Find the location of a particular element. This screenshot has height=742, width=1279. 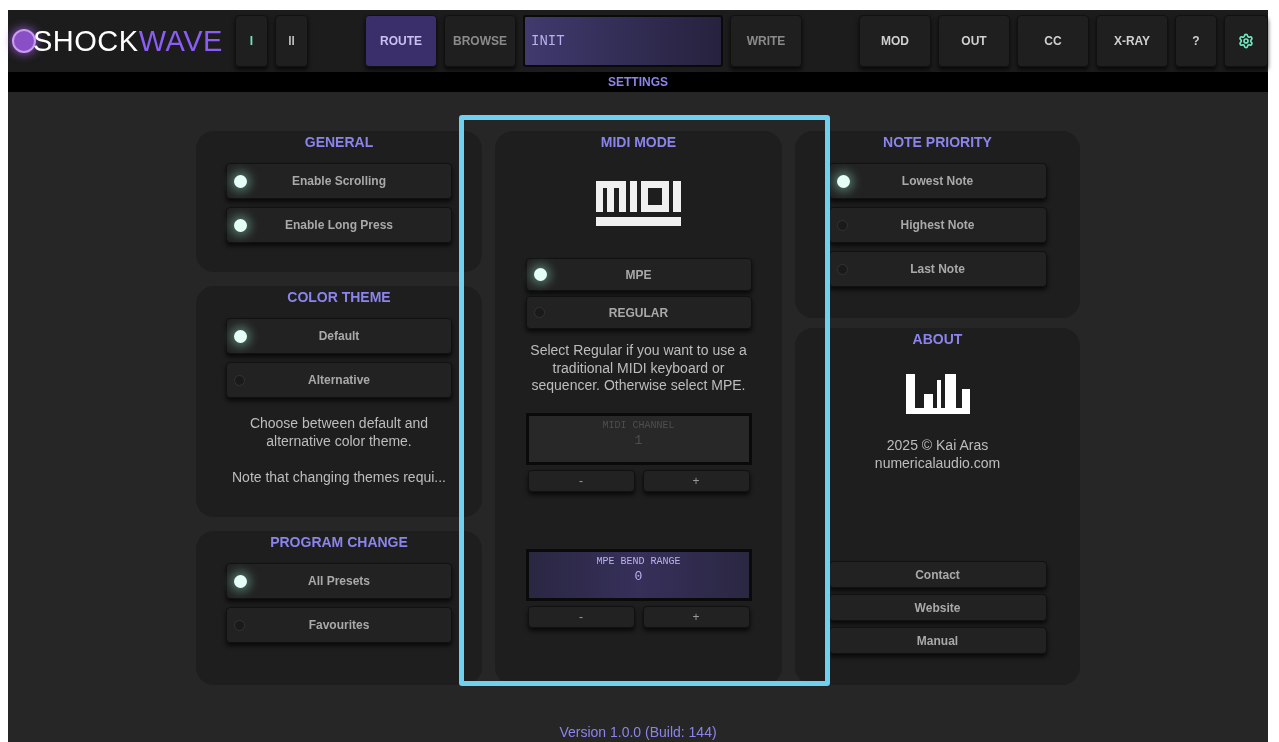

company-logo-icon is located at coordinates (937, 394).